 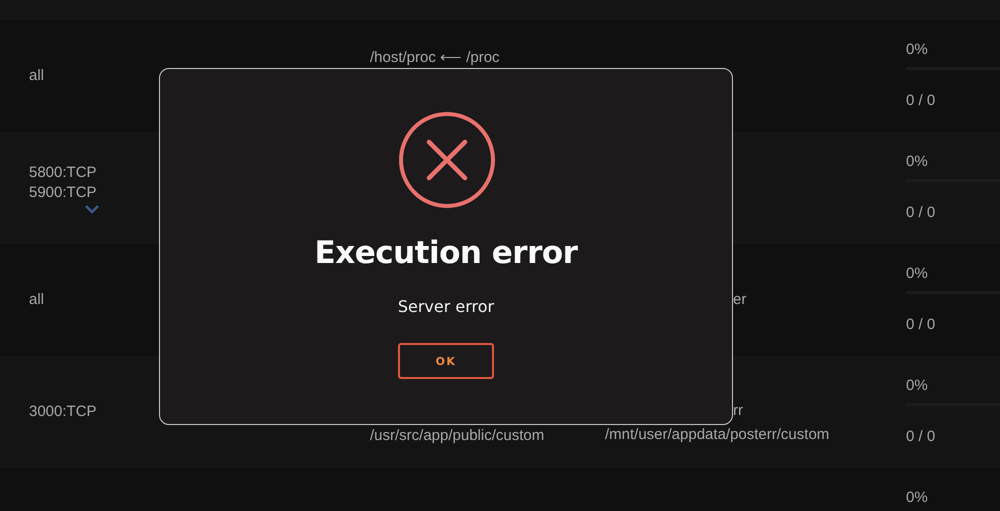 I want to click on port-text: 5800:TCP, so click(x=63, y=172).